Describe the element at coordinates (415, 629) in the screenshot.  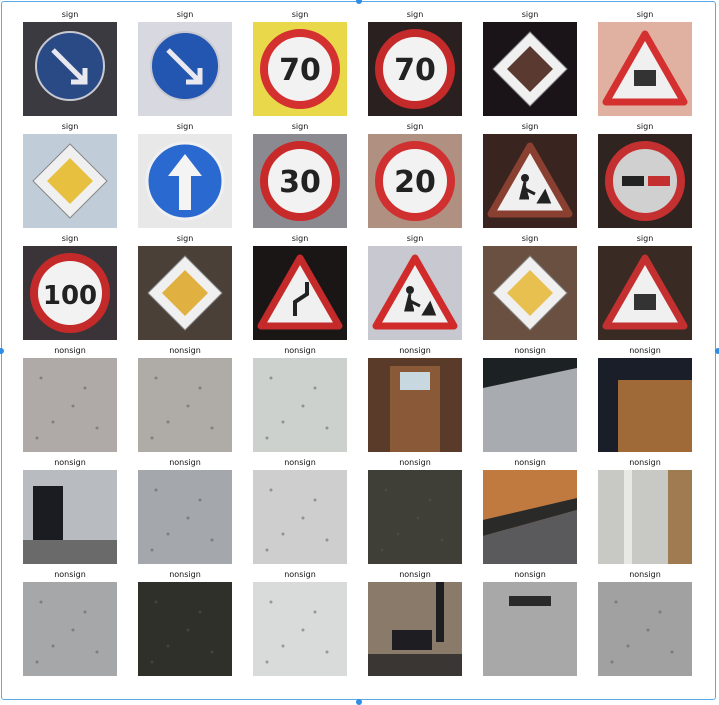
I see `chair-scene` at that location.